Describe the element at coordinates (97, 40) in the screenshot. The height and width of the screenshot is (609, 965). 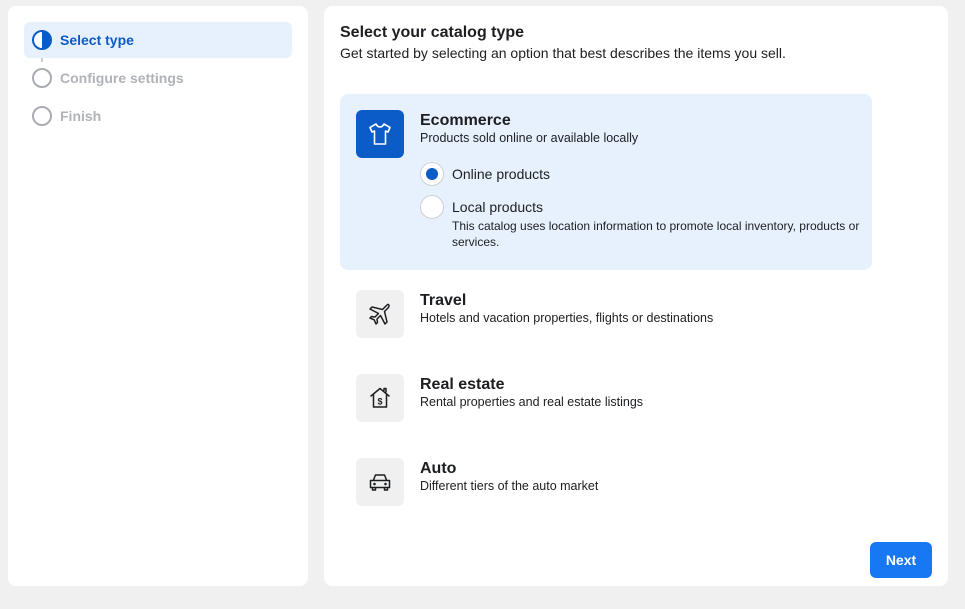
I see `step-label: Select type` at that location.